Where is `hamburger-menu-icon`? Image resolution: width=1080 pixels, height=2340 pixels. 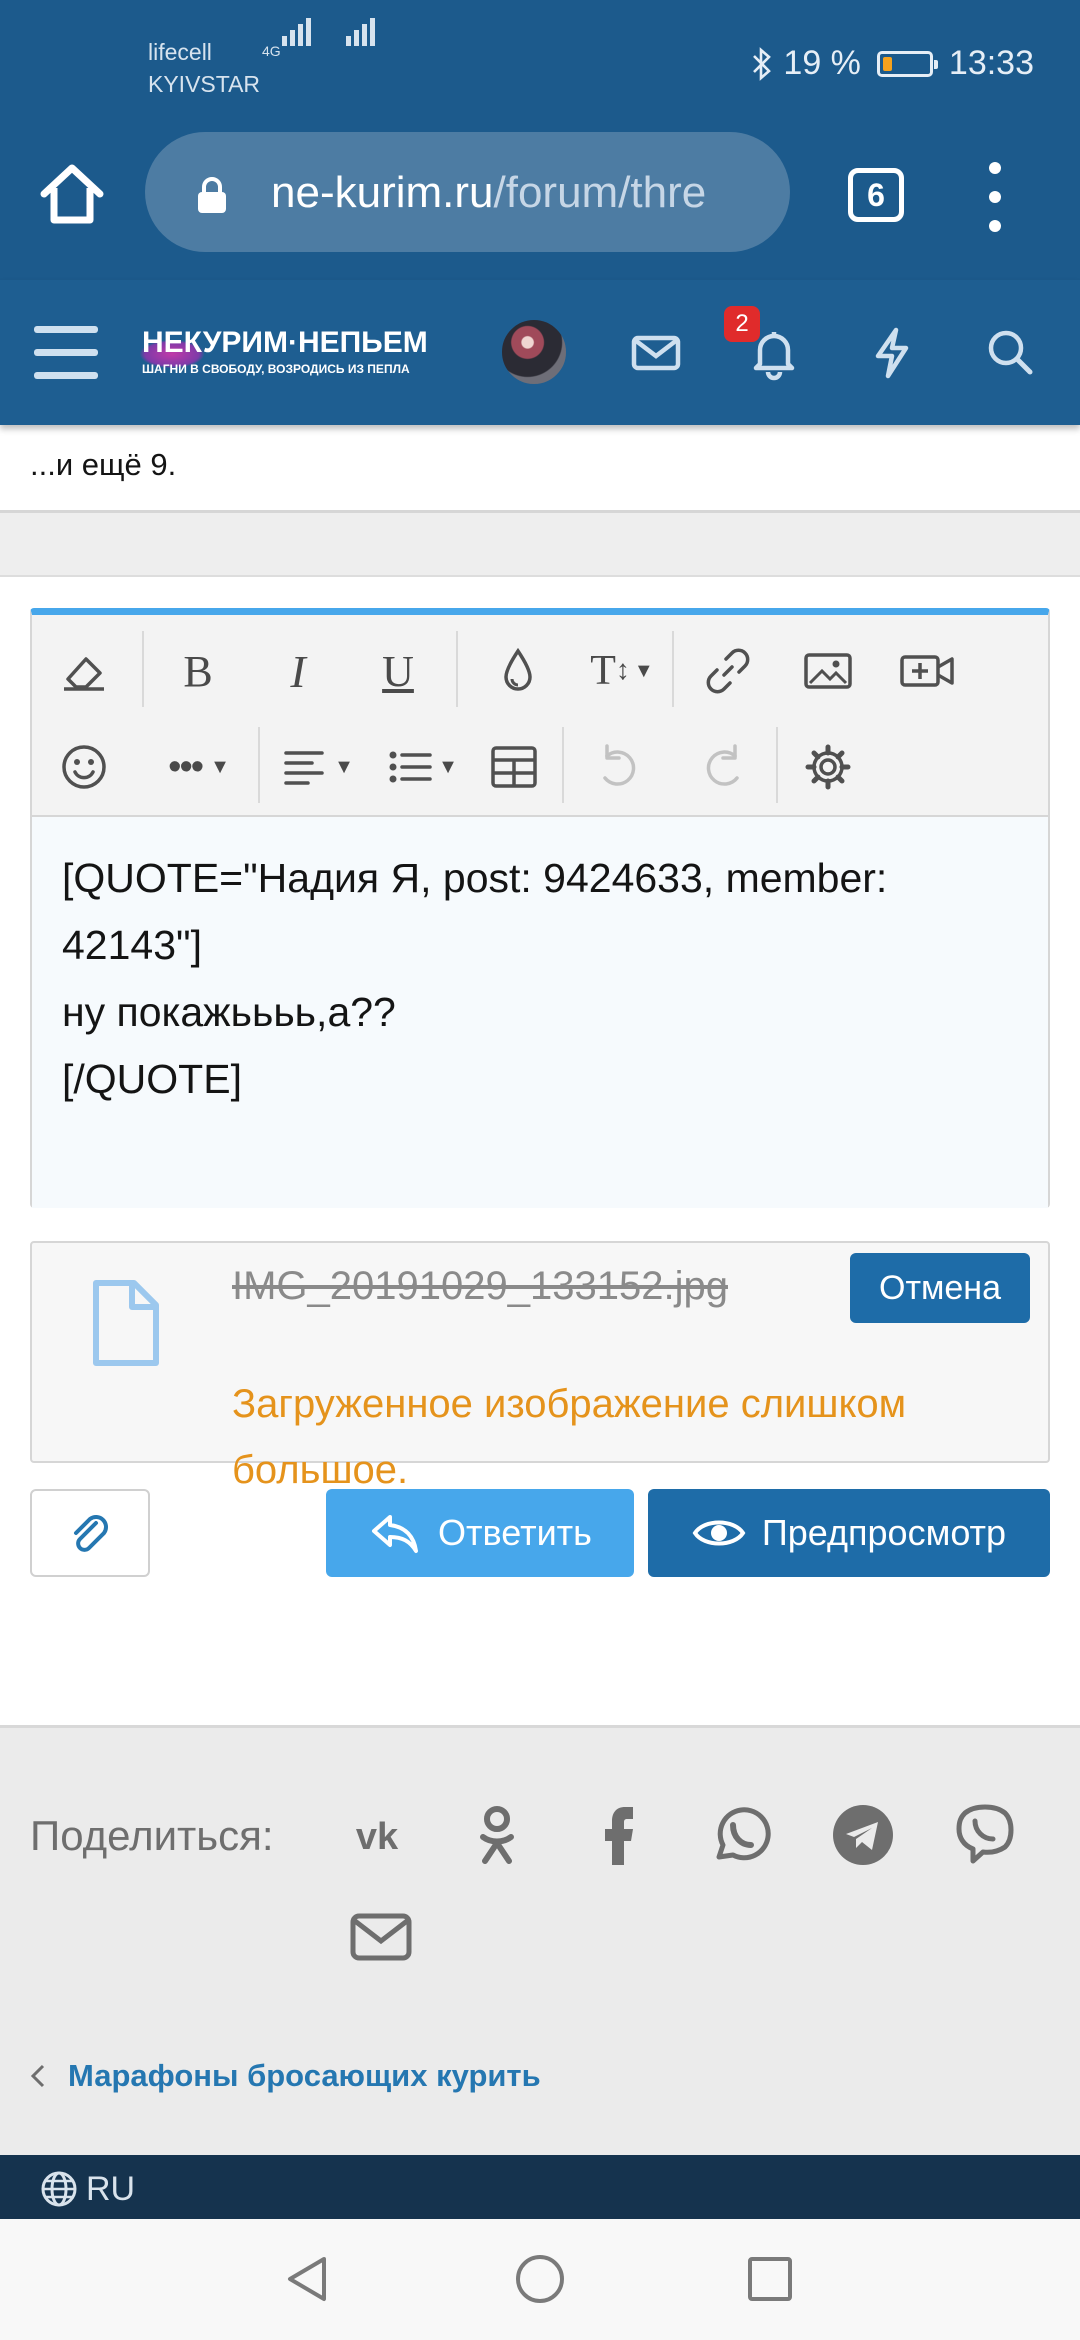
hamburger-menu-icon is located at coordinates (67, 352).